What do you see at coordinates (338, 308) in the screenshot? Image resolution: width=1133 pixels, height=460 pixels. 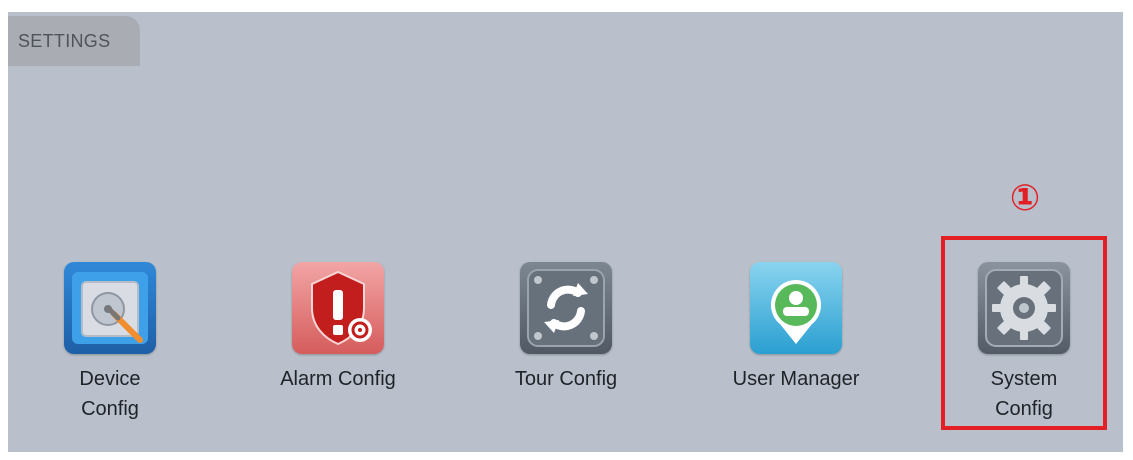 I see `alarm-config-icon` at bounding box center [338, 308].